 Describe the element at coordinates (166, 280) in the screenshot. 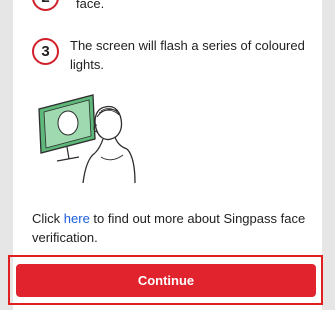

I see `continue-button: Continue` at that location.